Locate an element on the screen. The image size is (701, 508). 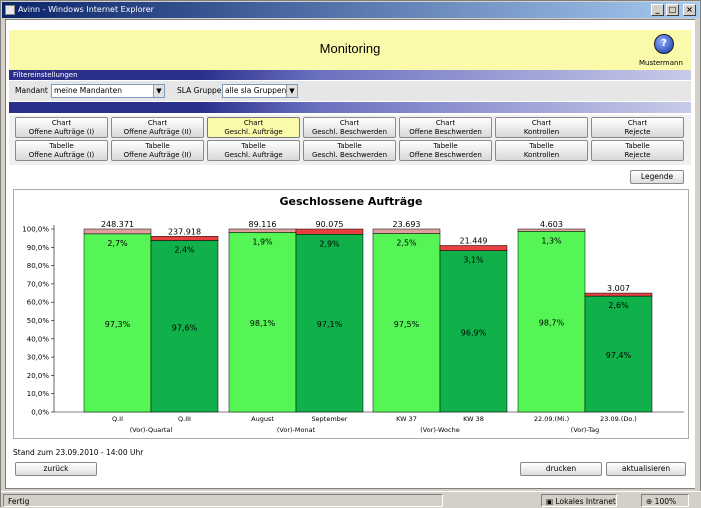
bar-total-label: 237.918 is located at coordinates (184, 231).